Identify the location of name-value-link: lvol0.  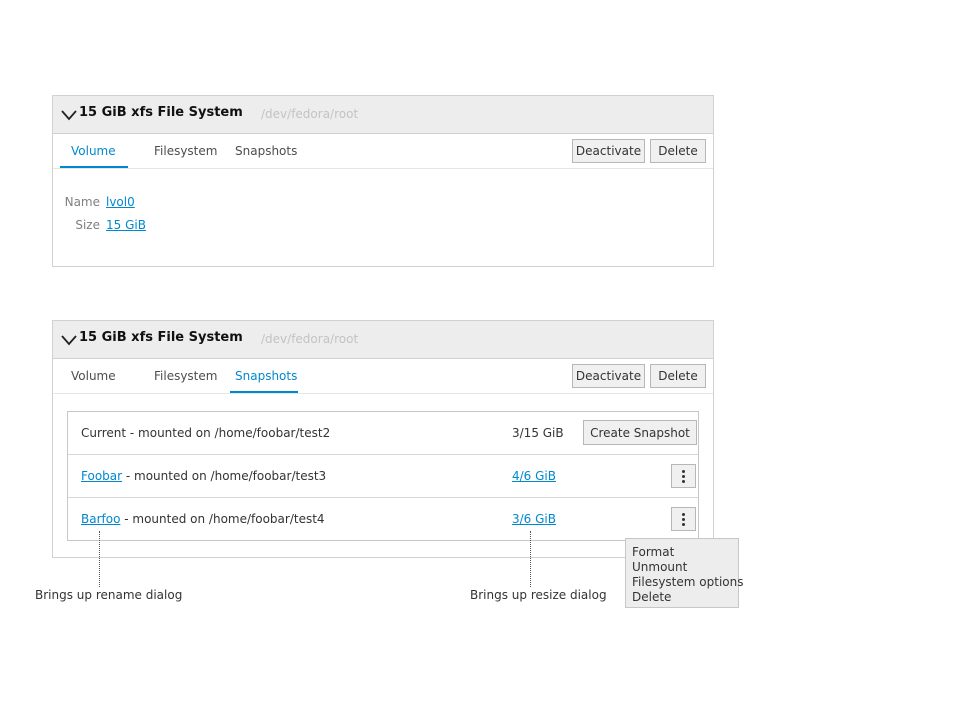
(120, 202).